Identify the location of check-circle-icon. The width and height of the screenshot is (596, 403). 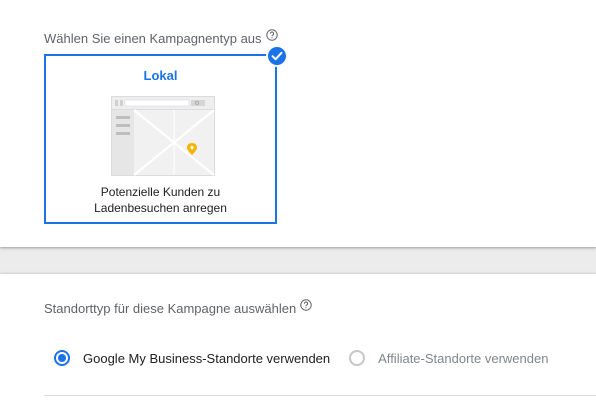
(277, 56).